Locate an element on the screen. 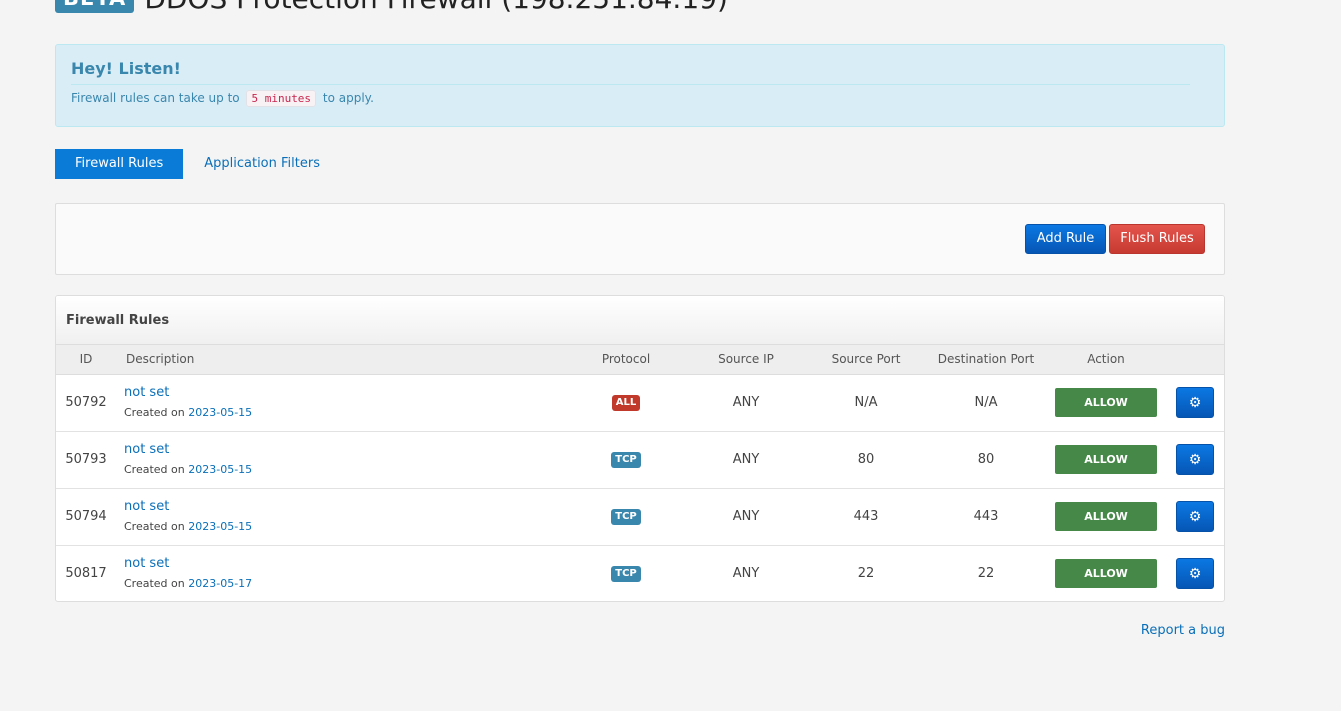 The width and height of the screenshot is (1341, 711). rule-destination-port: 80 is located at coordinates (986, 459).